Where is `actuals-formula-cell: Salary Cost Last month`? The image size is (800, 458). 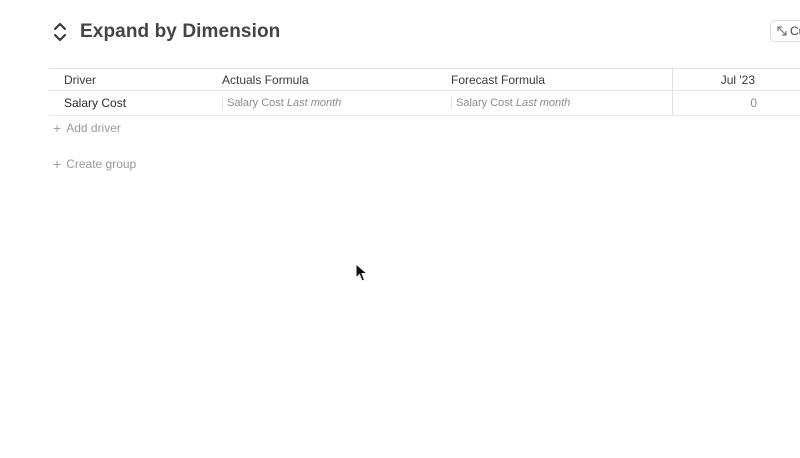 actuals-formula-cell: Salary Cost Last month is located at coordinates (284, 103).